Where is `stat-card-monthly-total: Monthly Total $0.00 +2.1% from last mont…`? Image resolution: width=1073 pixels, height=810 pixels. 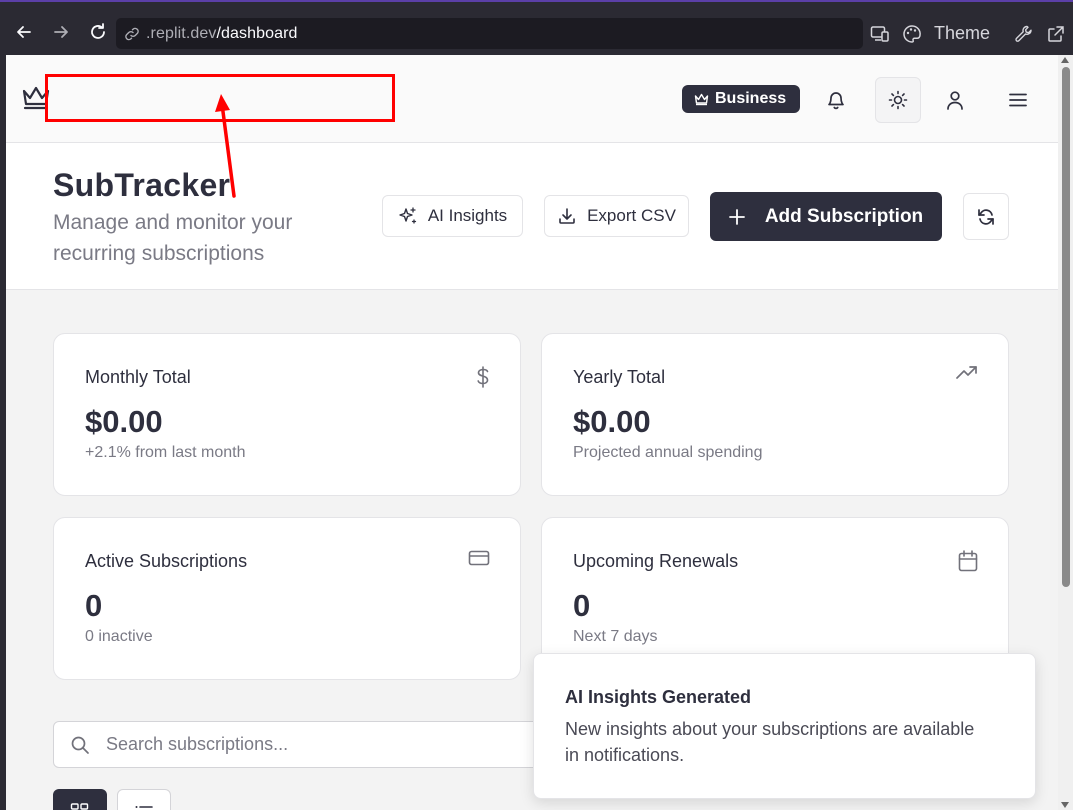 stat-card-monthly-total: Monthly Total $0.00 +2.1% from last mont… is located at coordinates (287, 414).